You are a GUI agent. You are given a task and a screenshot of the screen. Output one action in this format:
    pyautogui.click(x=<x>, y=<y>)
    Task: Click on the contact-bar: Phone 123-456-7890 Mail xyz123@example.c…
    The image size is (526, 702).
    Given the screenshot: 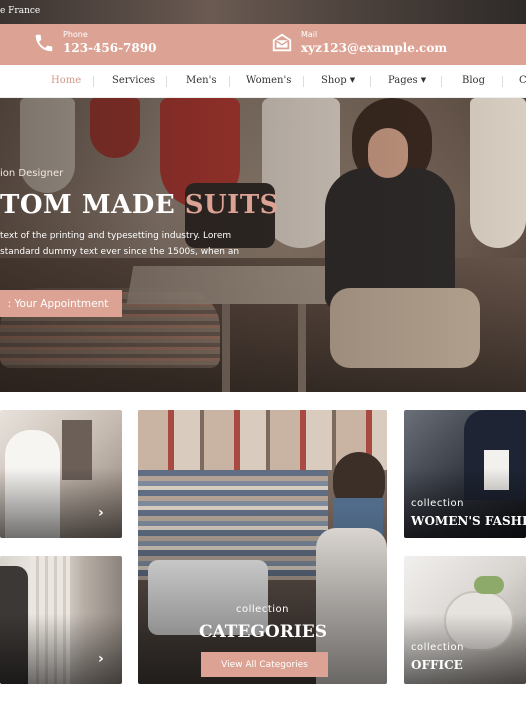 What is the action you would take?
    pyautogui.click(x=263, y=44)
    